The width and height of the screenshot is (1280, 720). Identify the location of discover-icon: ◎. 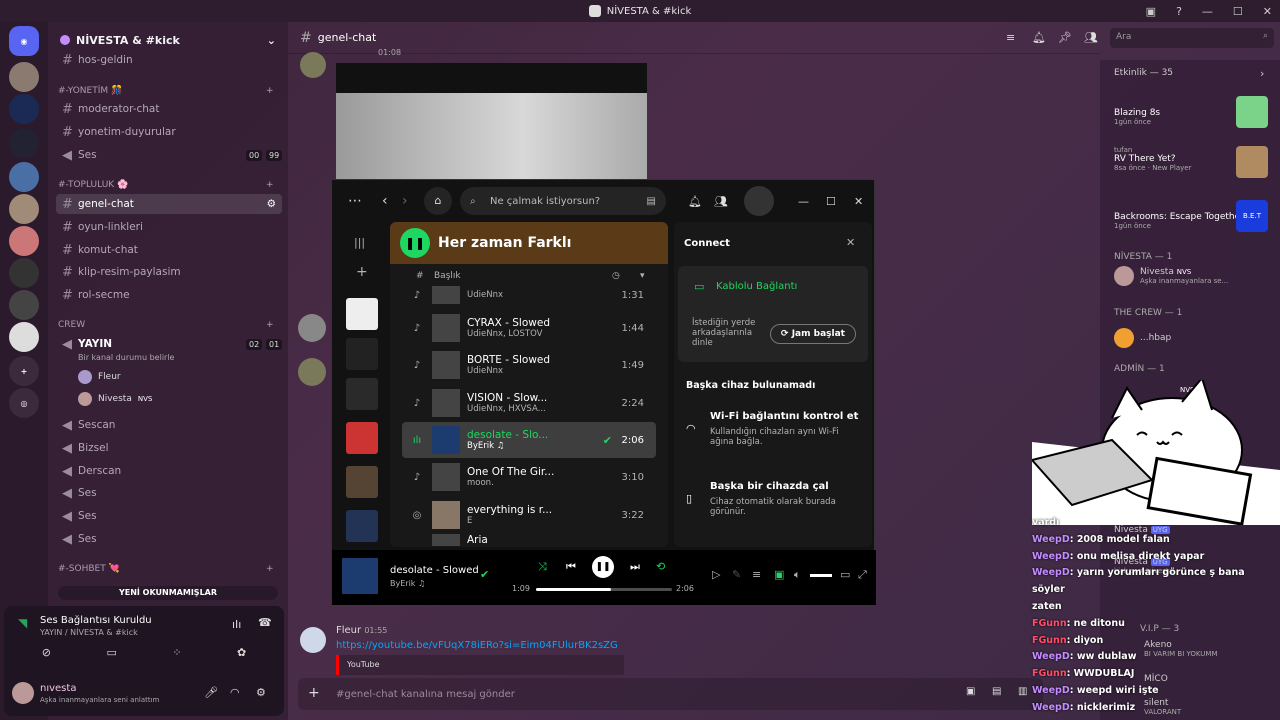
(24, 403).